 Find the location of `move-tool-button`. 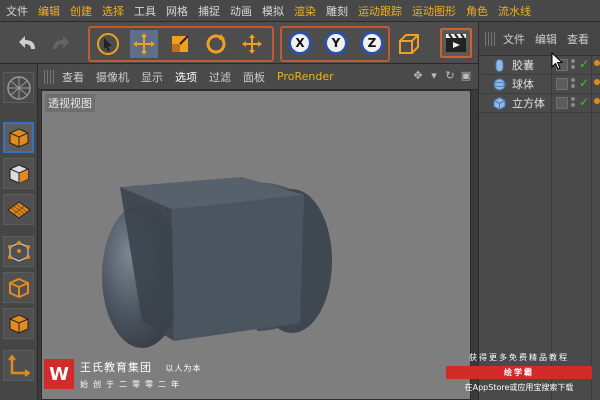

move-tool-button is located at coordinates (144, 44).